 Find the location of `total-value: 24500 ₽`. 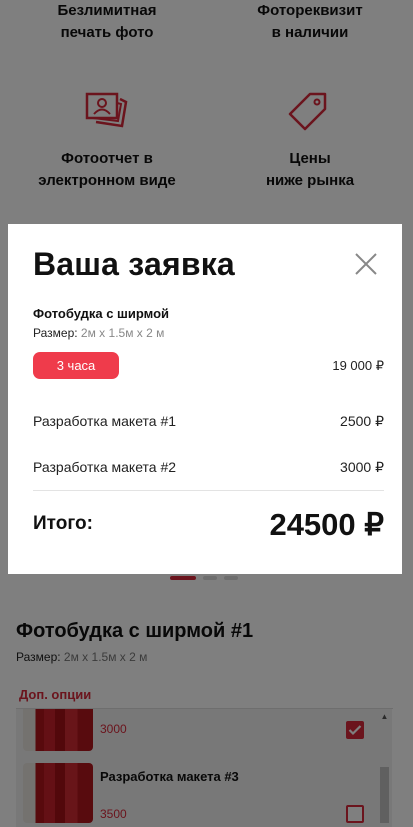

total-value: 24500 ₽ is located at coordinates (326, 524).